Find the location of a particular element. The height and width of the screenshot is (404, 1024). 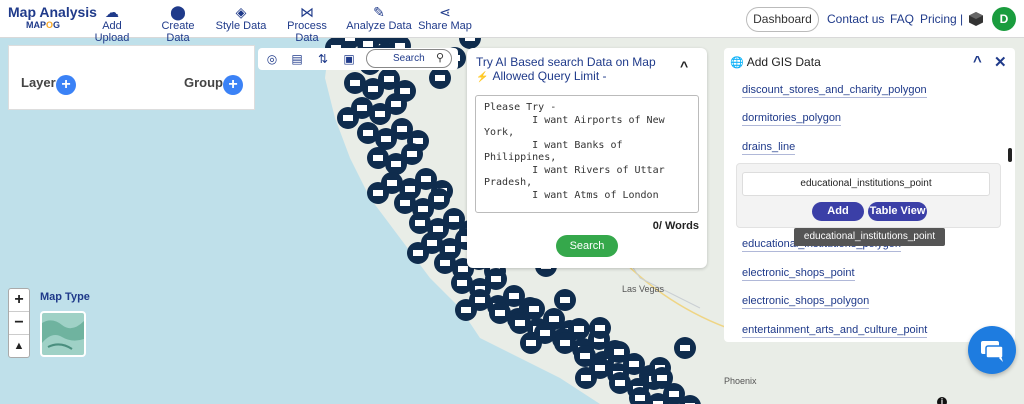

city-label: Phoenix is located at coordinates (740, 381).